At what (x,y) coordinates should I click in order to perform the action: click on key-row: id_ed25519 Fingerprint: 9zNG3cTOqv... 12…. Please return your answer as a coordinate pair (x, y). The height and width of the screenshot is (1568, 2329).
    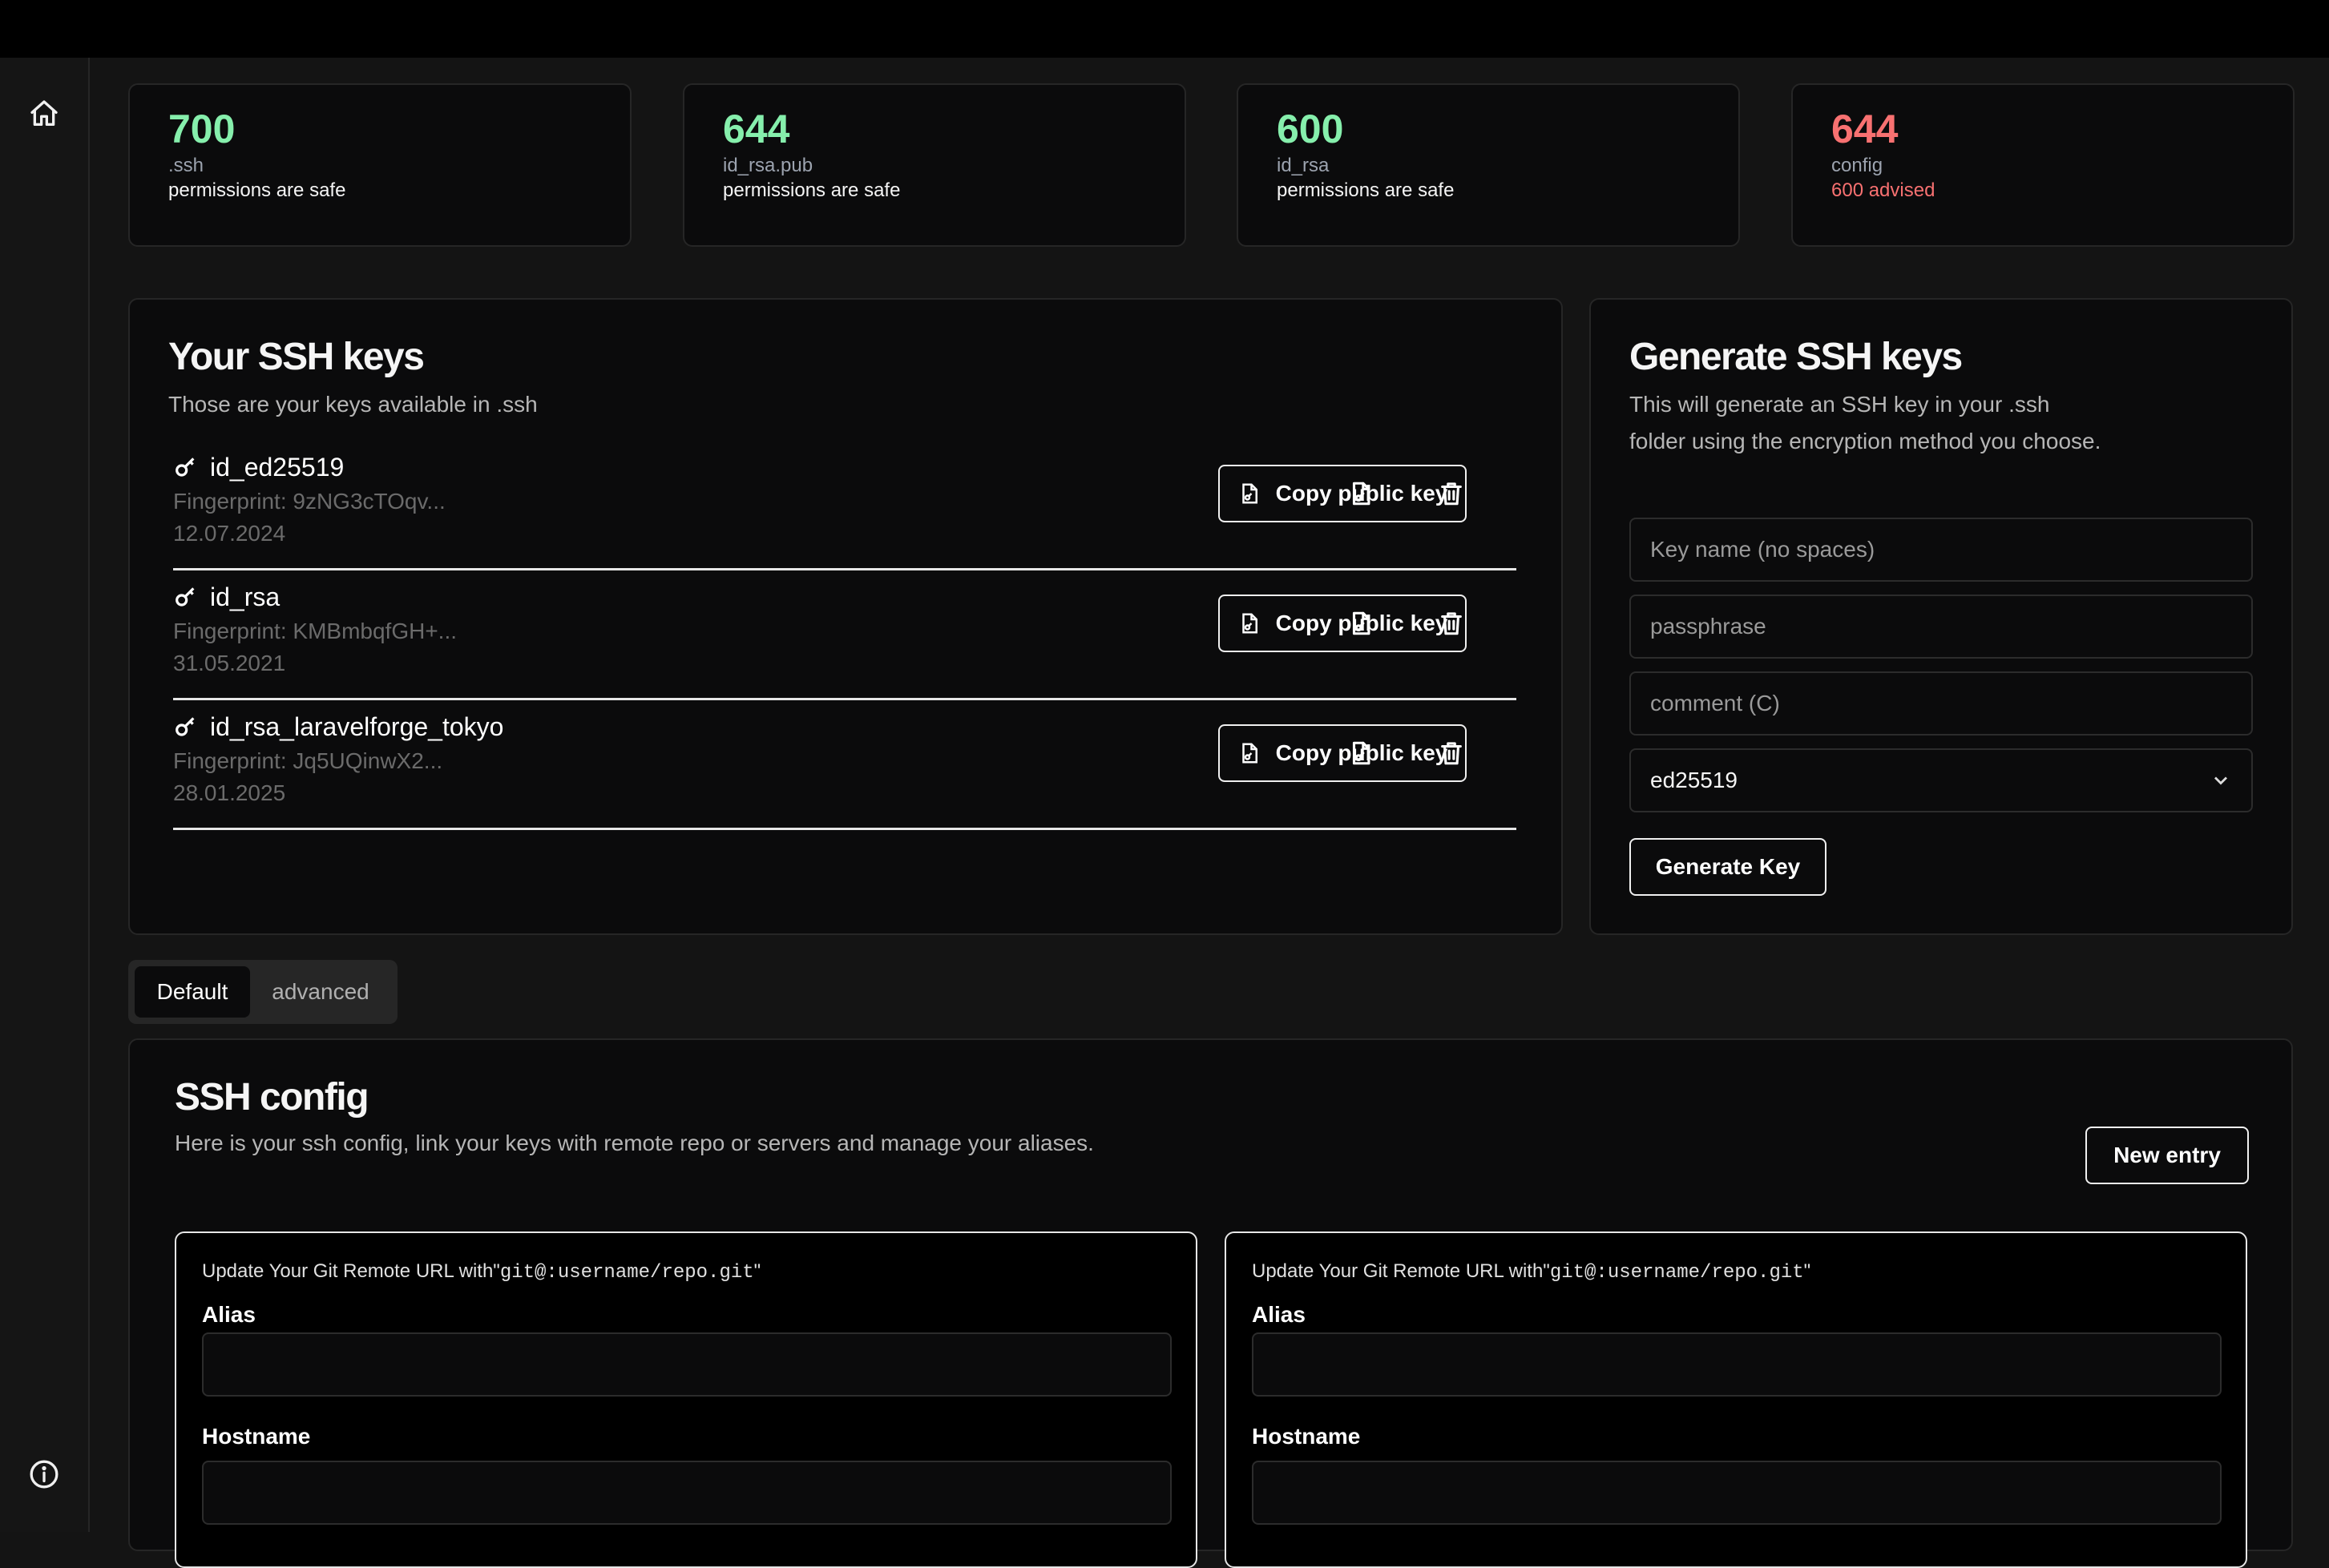
    Looking at the image, I should click on (845, 506).